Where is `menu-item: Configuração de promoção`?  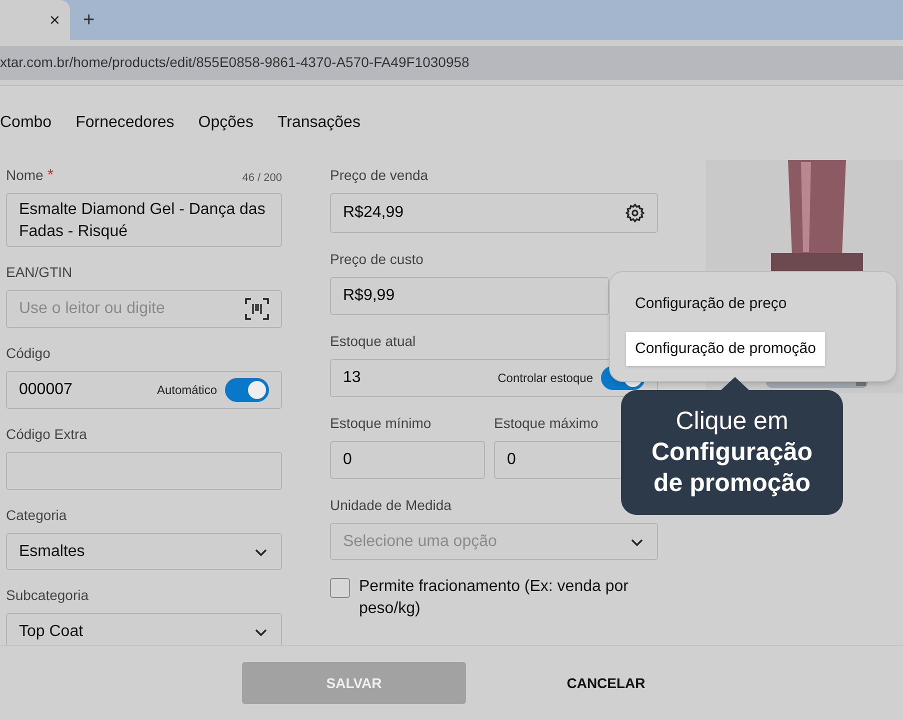
menu-item: Configuração de promoção is located at coordinates (725, 349).